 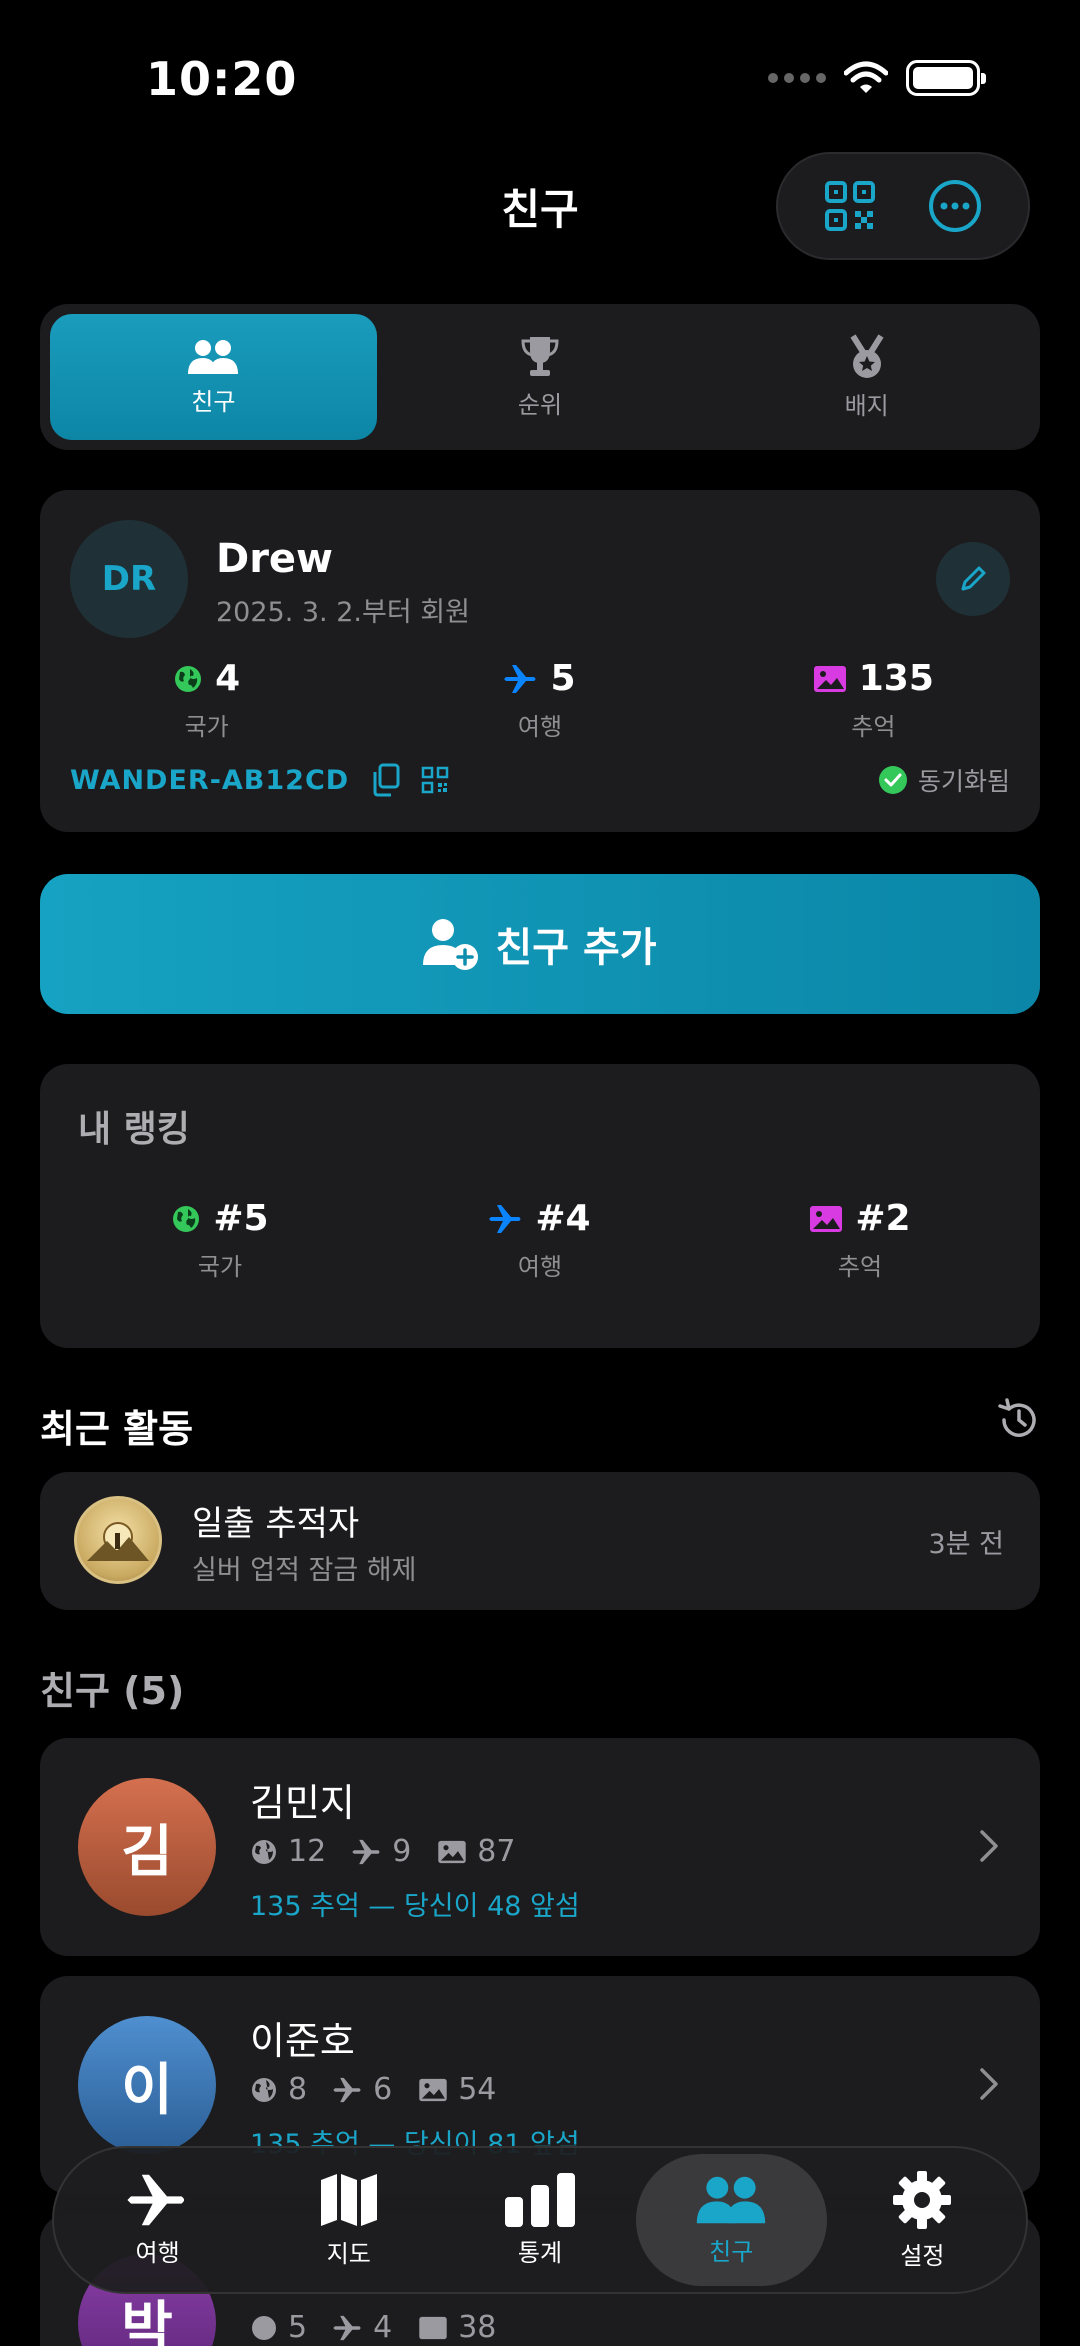 What do you see at coordinates (1018, 1420) in the screenshot?
I see `history-icon` at bounding box center [1018, 1420].